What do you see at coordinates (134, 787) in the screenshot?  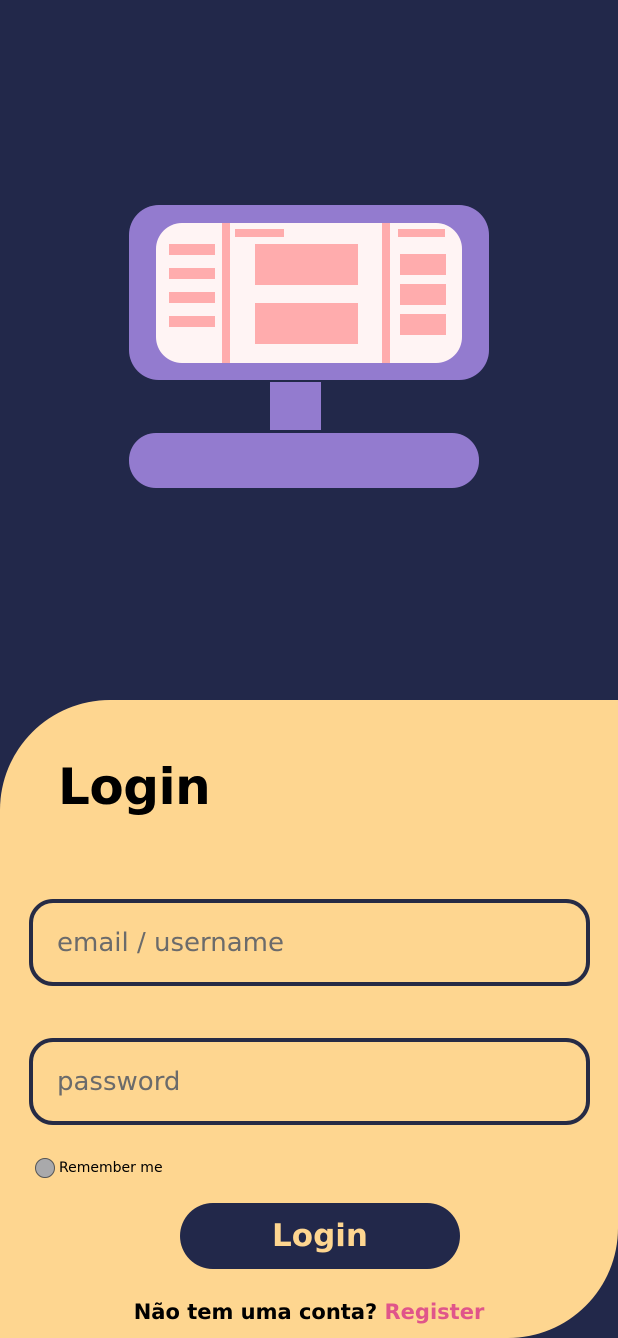 I see `page-title: Login` at bounding box center [134, 787].